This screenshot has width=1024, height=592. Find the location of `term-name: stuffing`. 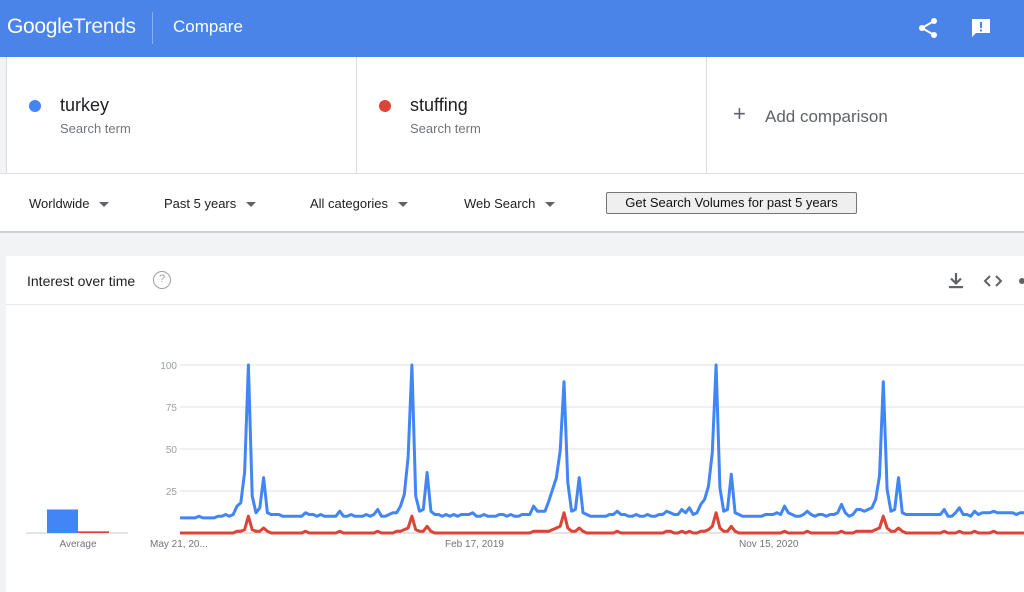

term-name: stuffing is located at coordinates (439, 105).